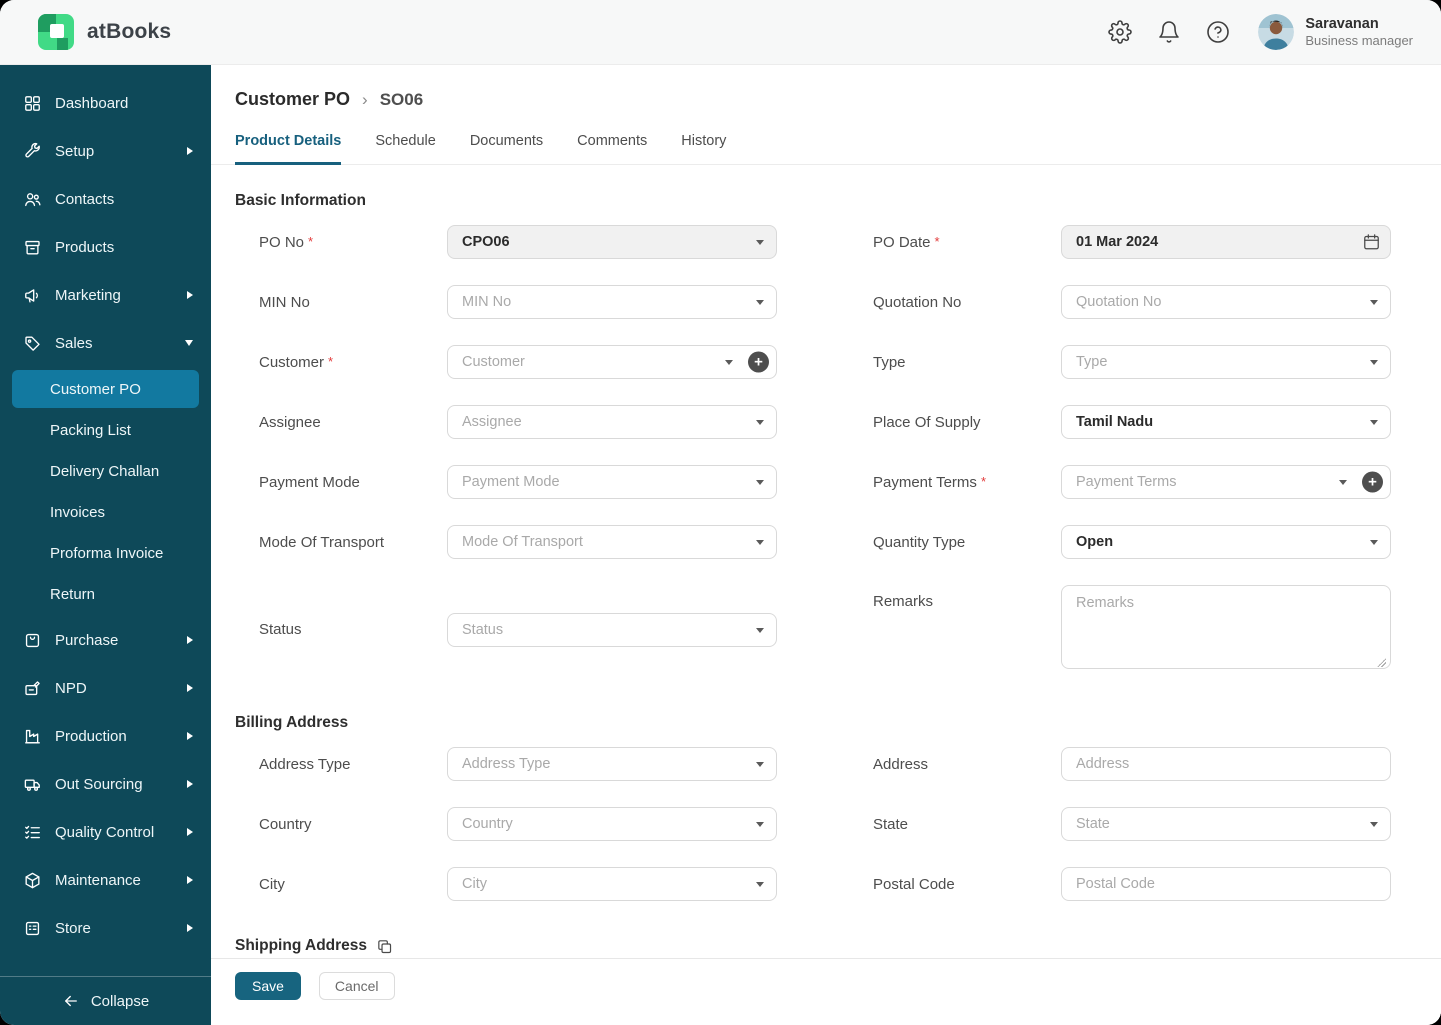  What do you see at coordinates (901, 764) in the screenshot?
I see `address-label: Address` at bounding box center [901, 764].